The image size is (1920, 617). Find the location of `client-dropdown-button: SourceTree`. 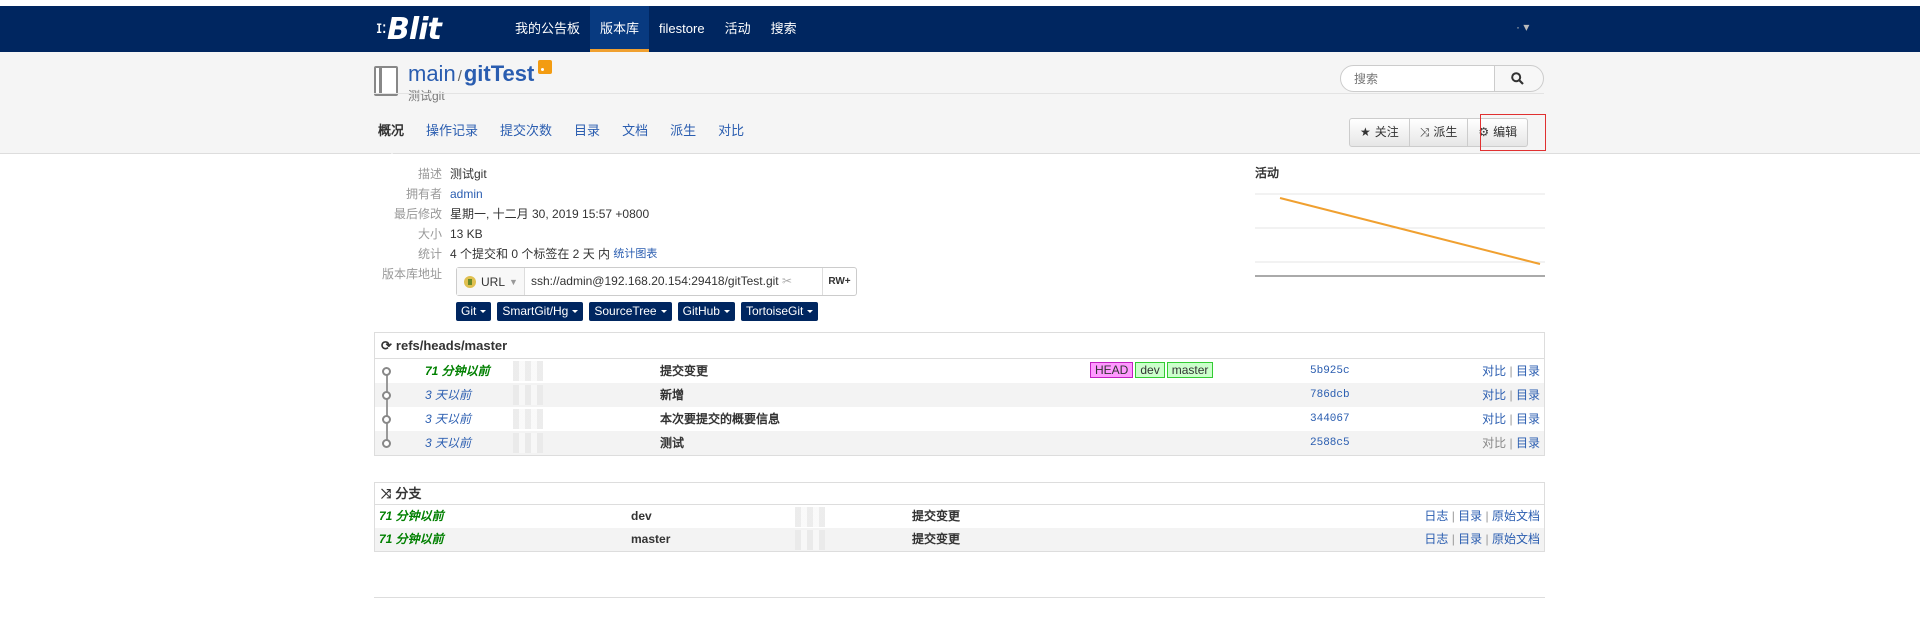

client-dropdown-button: SourceTree is located at coordinates (630, 311).